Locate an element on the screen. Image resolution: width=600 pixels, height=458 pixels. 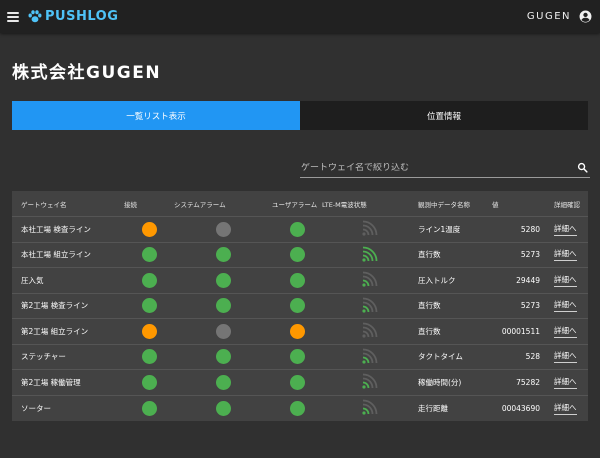
app-bar: PUSHLOG GUGEN is located at coordinates (300, 16).